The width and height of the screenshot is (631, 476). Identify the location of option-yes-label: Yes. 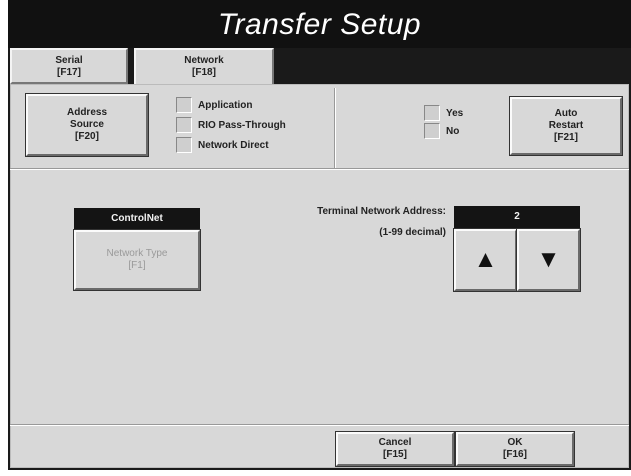
(455, 113).